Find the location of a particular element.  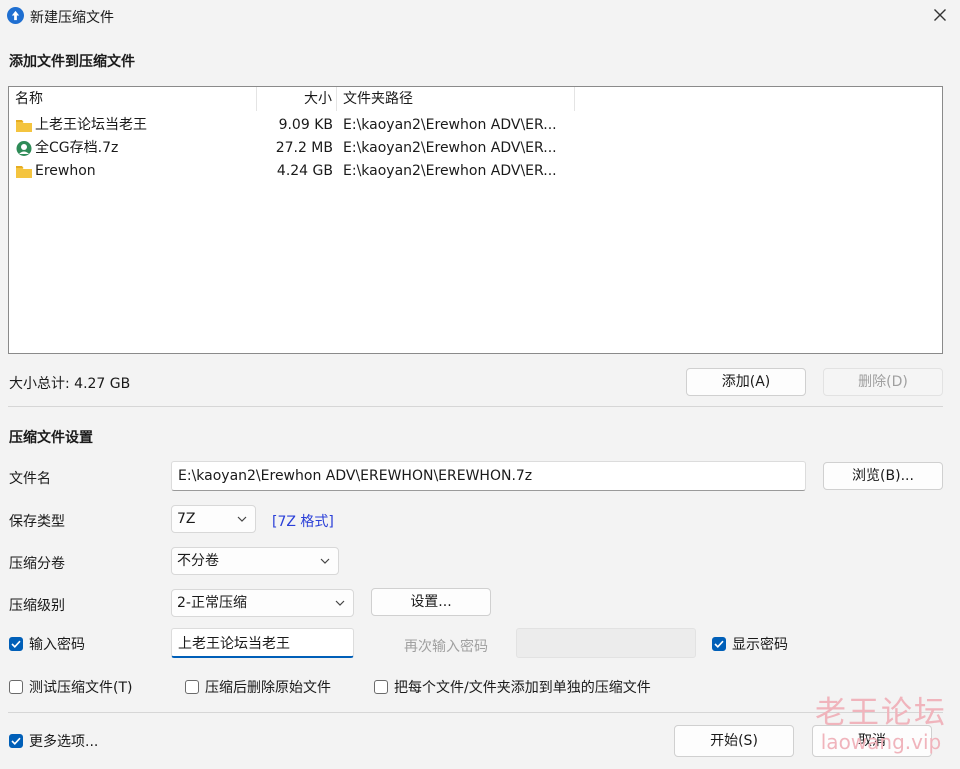

show-password-checkbox: 显示密码 is located at coordinates (750, 644).